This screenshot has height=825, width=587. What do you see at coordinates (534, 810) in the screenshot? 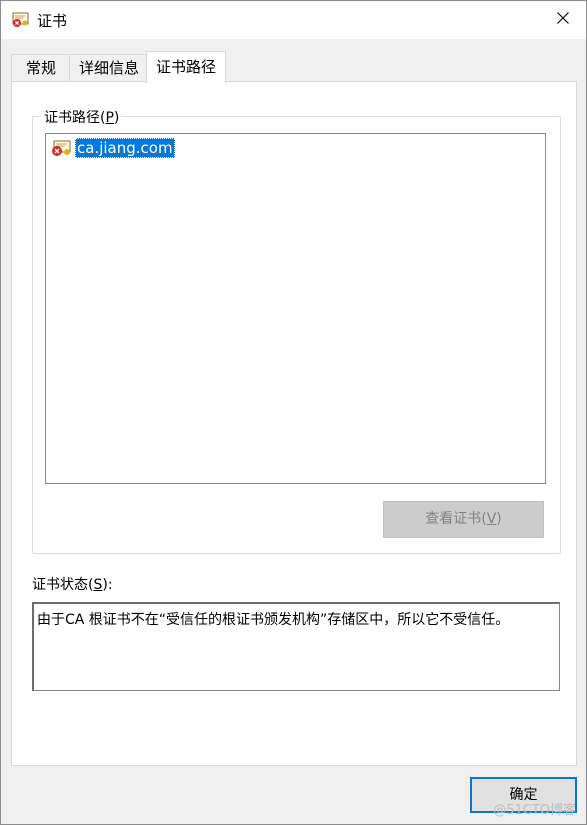
I see `watermark: @51CTO博客` at bounding box center [534, 810].